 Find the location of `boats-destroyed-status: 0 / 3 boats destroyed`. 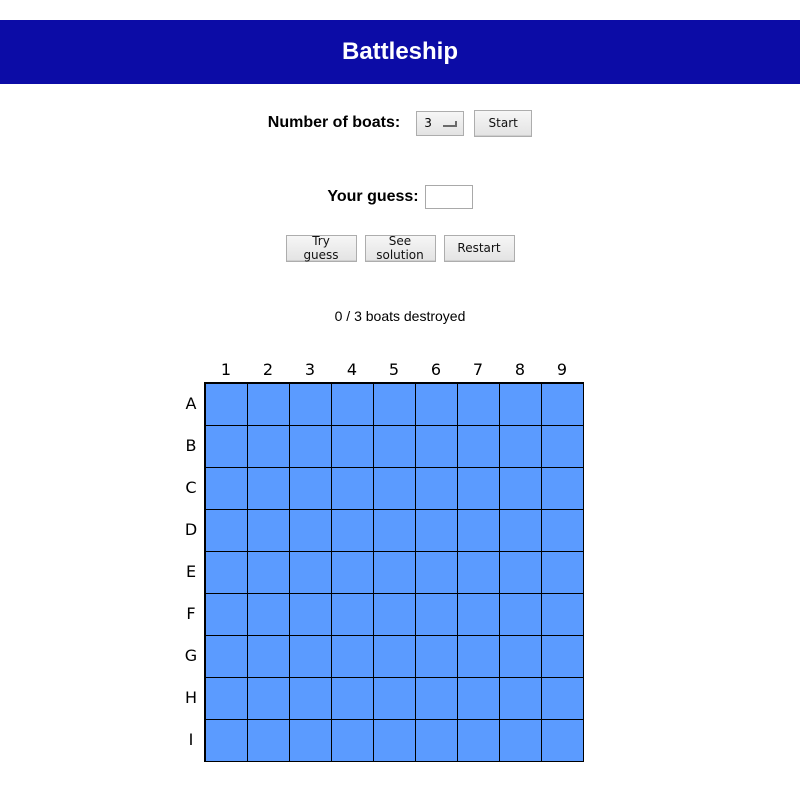

boats-destroyed-status: 0 / 3 boats destroyed is located at coordinates (400, 316).